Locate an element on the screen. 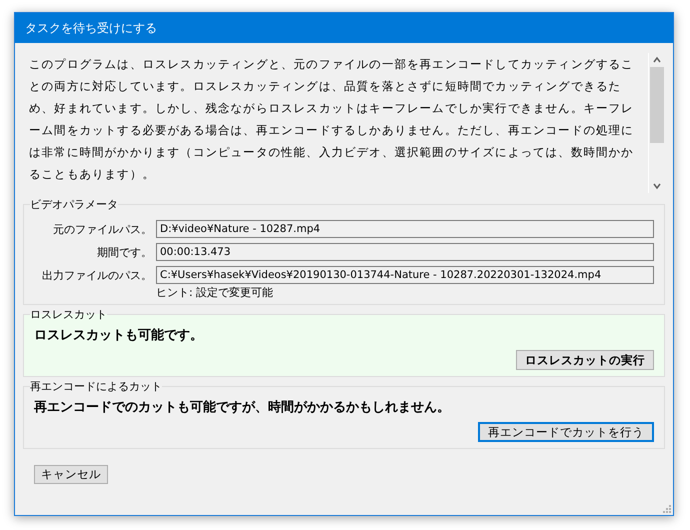 This screenshot has height=530, width=690. input-field: D:¥video¥Nature - 10287.mp4 is located at coordinates (405, 229).